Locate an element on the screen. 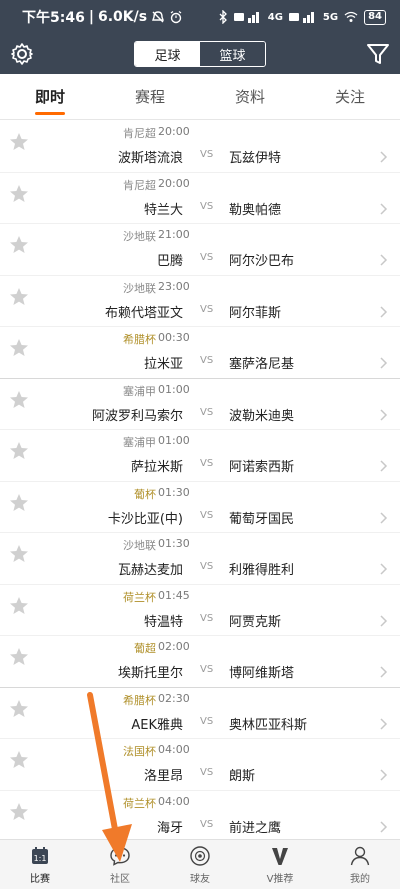 The image size is (400, 889). nav-label-mine: 我的 is located at coordinates (360, 879).